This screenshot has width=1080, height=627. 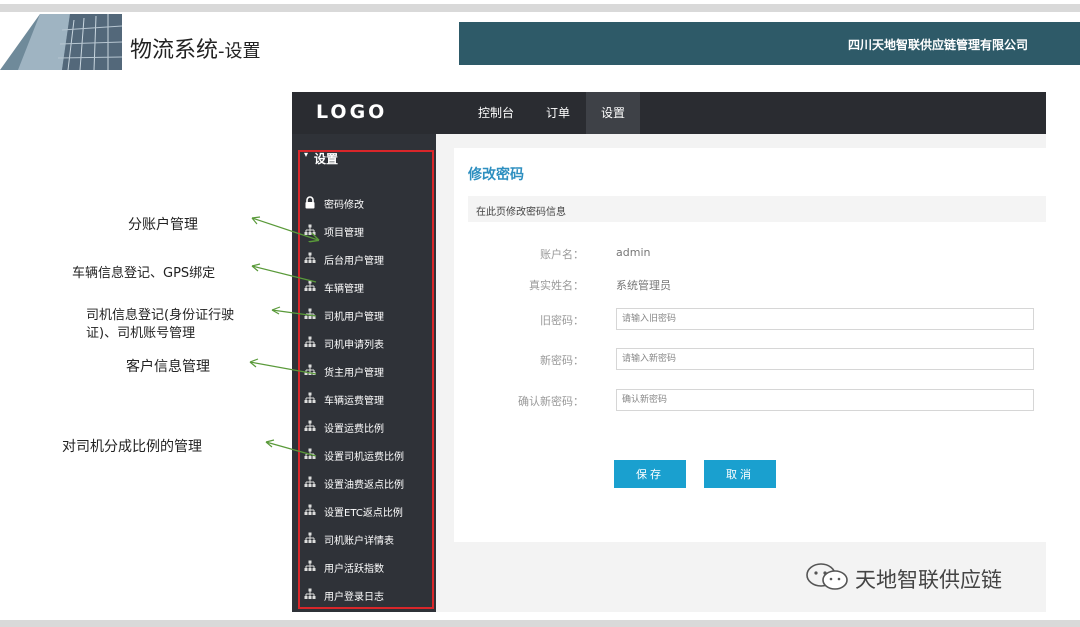 What do you see at coordinates (354, 261) in the screenshot?
I see `sidebar-item-label: 后台用户管理` at bounding box center [354, 261].